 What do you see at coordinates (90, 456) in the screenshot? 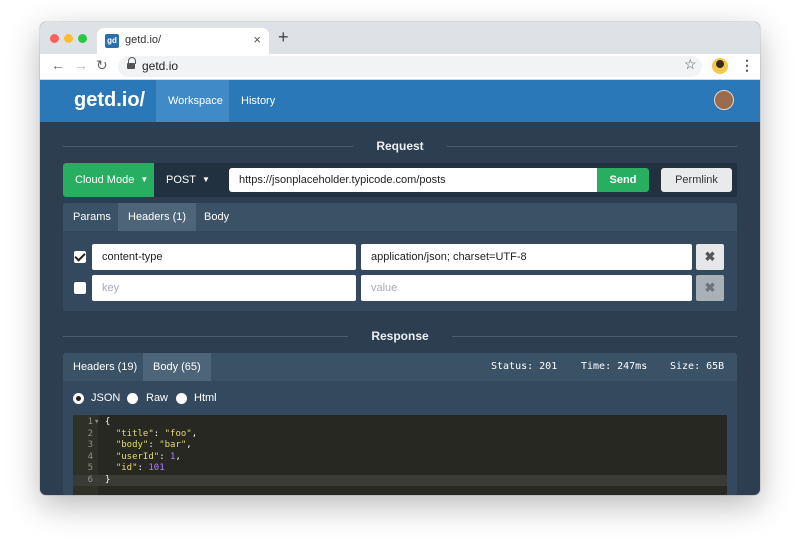
I see `line-number: 4` at bounding box center [90, 456].